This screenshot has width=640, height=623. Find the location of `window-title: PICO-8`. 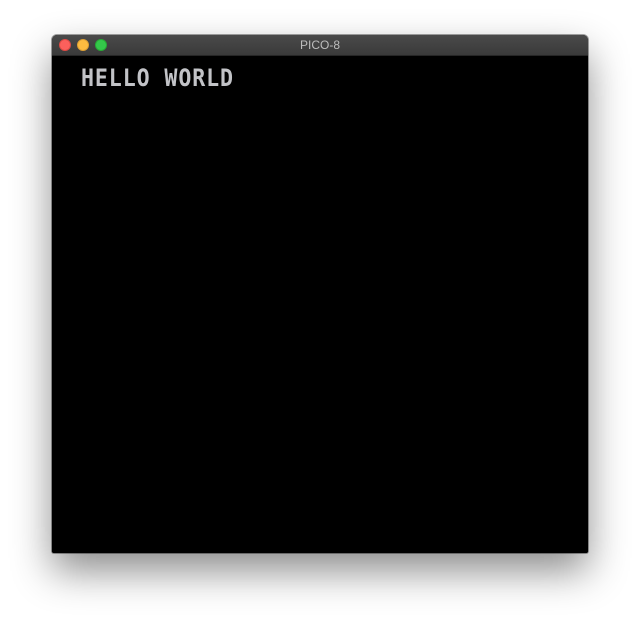

window-title: PICO-8 is located at coordinates (319, 45).